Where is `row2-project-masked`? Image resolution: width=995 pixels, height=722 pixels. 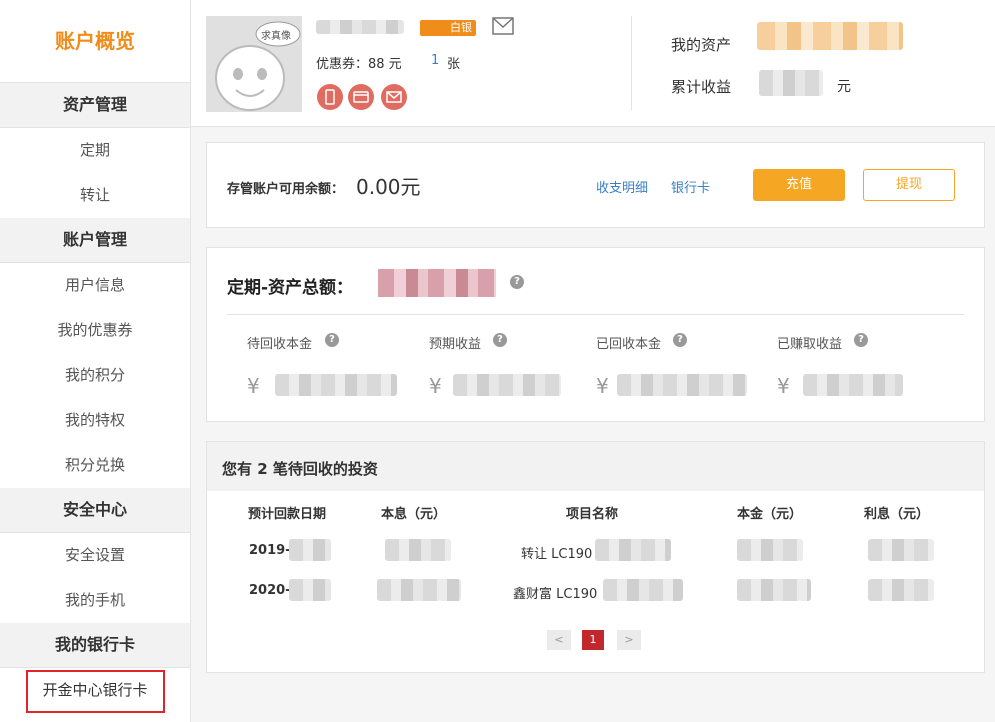
row2-project-masked is located at coordinates (643, 590).